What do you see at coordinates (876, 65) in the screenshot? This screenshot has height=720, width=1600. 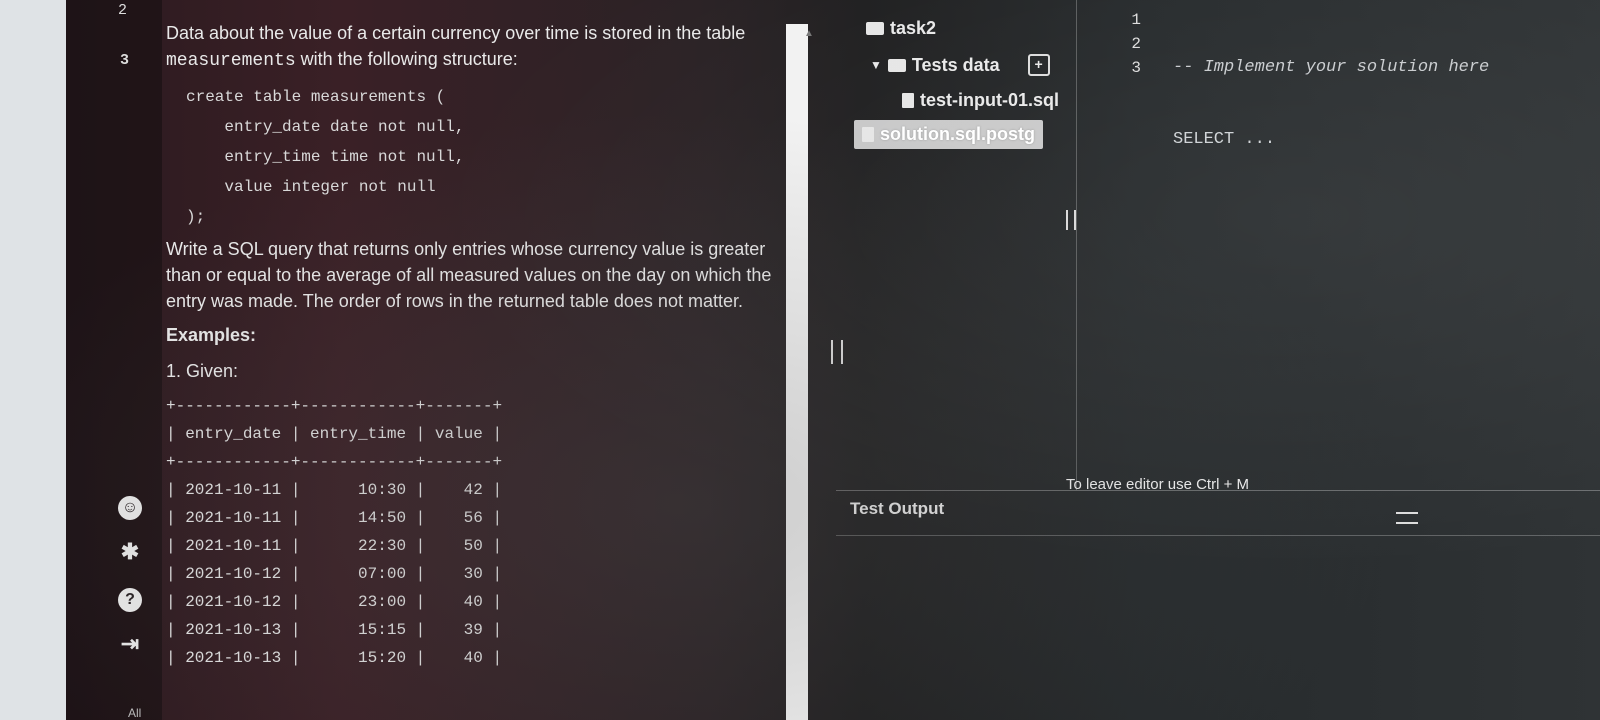 I see `chevron-down-icon: ▼` at bounding box center [876, 65].